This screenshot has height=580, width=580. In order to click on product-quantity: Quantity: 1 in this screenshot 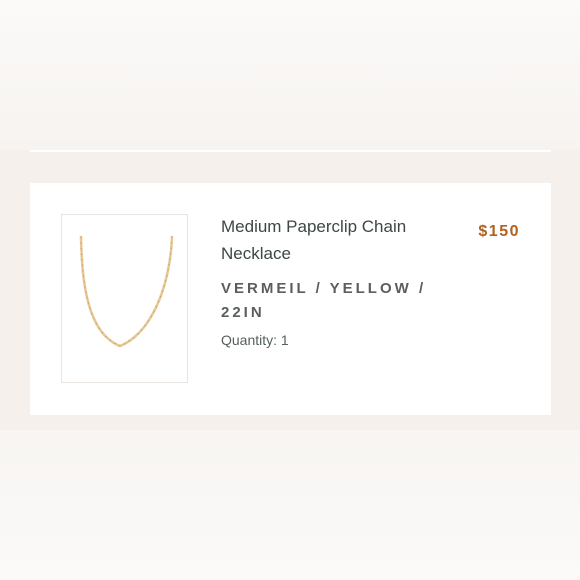, I will do `click(255, 340)`.